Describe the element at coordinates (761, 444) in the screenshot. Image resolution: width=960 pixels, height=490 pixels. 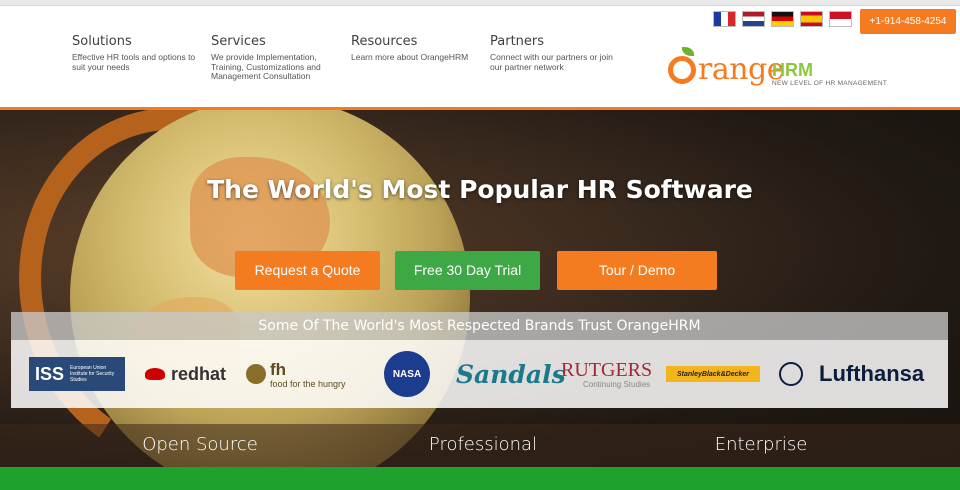
I see `edition-enterprise: Enterprise` at that location.